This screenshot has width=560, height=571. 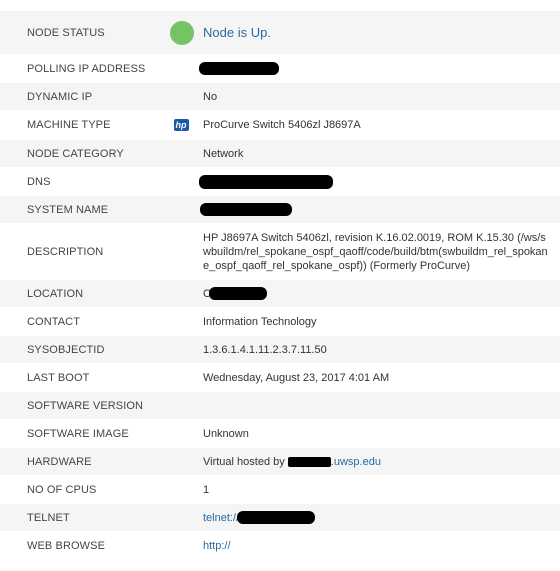 I want to click on redacted-telnet-host, so click(x=276, y=518).